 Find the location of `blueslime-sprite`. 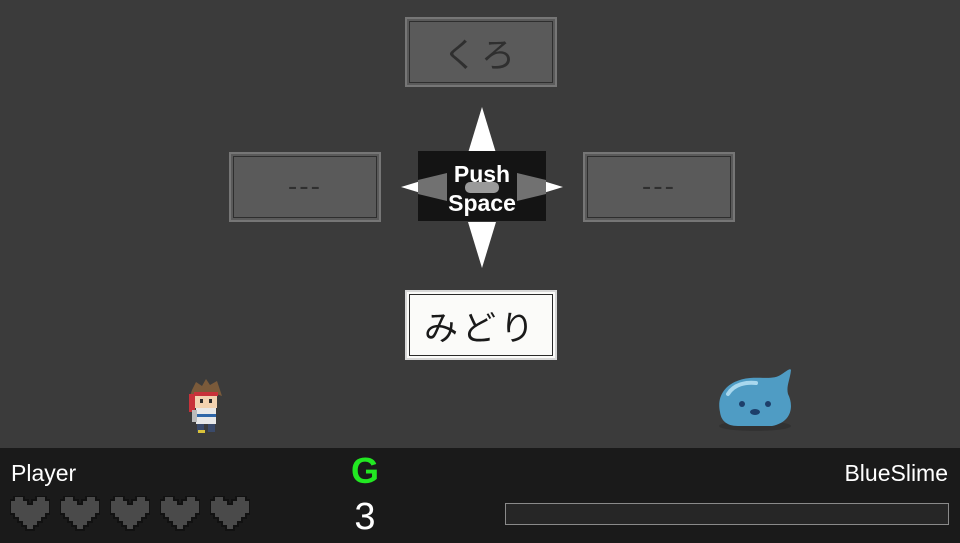

blueslime-sprite is located at coordinates (755, 400).